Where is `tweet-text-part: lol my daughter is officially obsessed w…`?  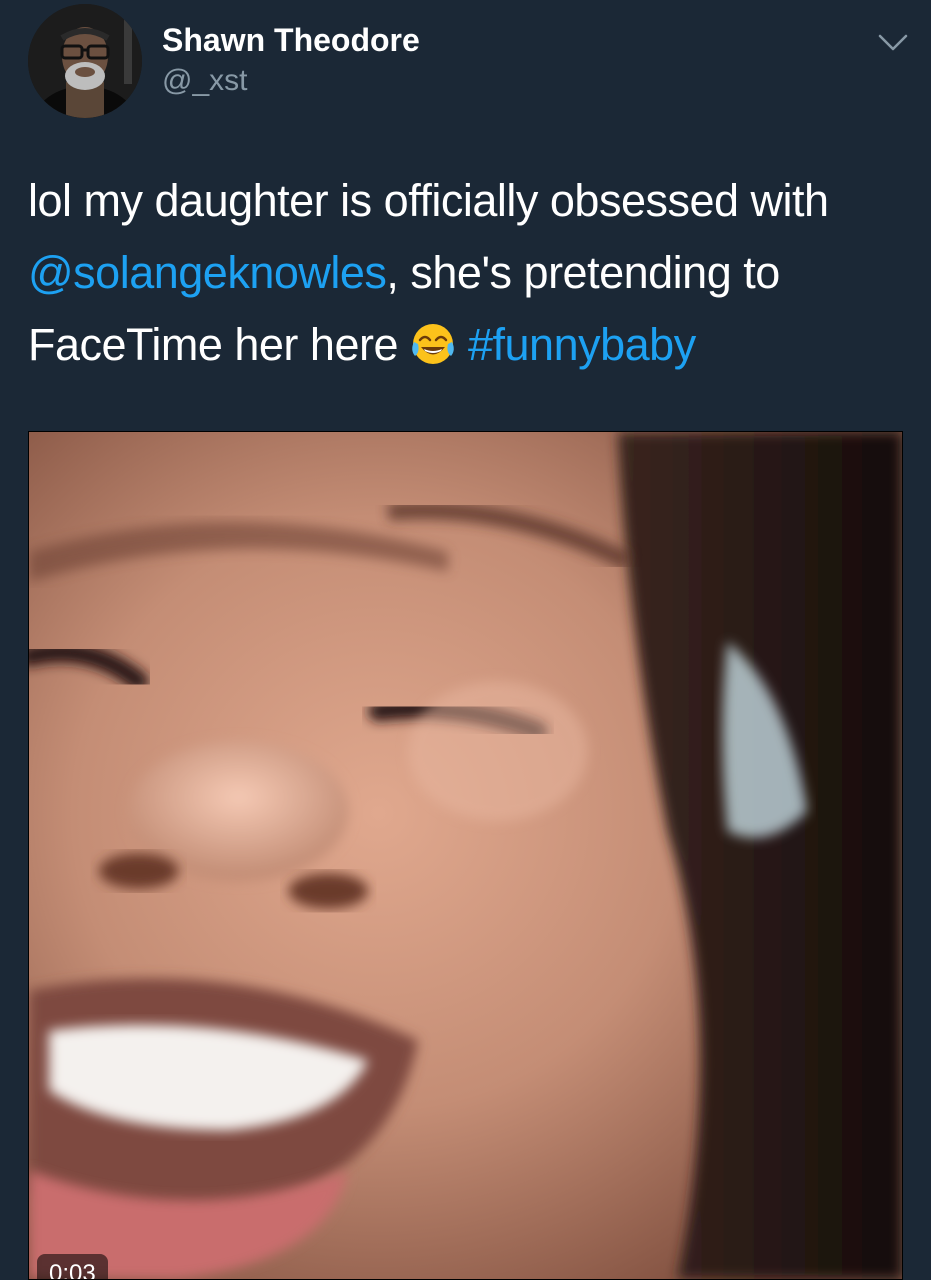 tweet-text-part: lol my daughter is officially obsessed w… is located at coordinates (428, 200).